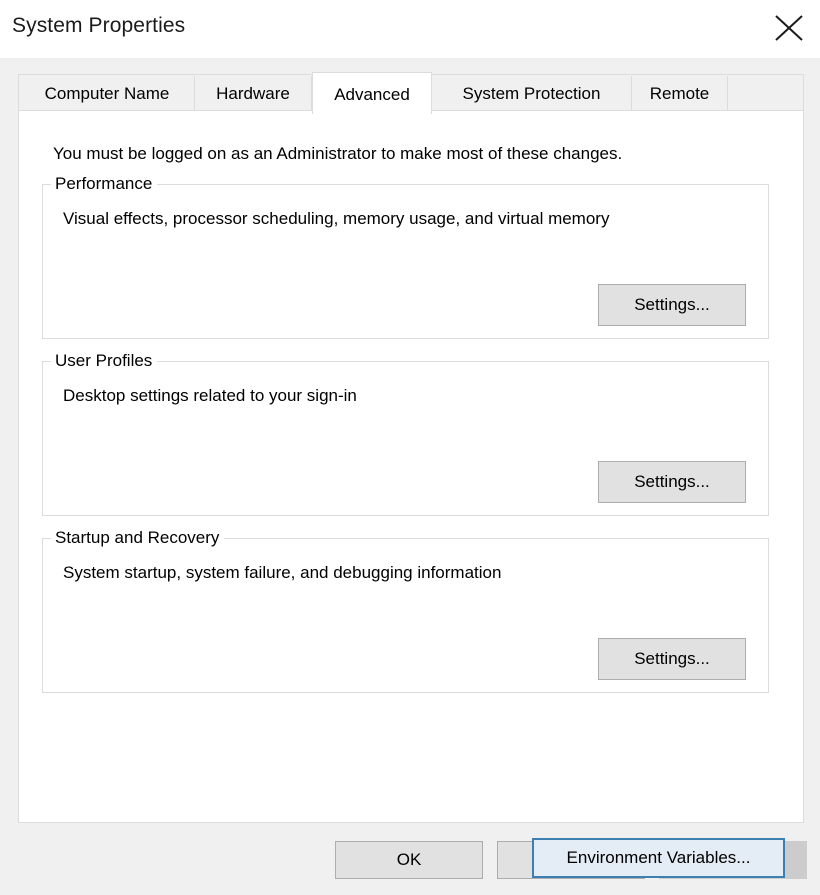 This screenshot has width=820, height=895. Describe the element at coordinates (680, 94) in the screenshot. I see `tab-remote: Remote` at that location.